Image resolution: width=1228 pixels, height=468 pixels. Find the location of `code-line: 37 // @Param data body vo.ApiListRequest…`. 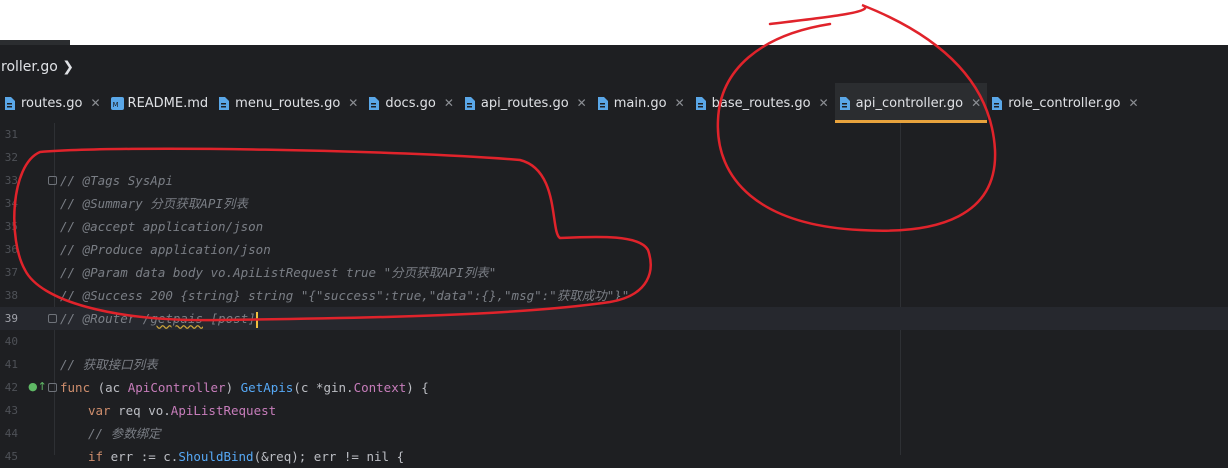

code-line: 37 // @Param data body vo.ApiListRequest… is located at coordinates (614, 272).